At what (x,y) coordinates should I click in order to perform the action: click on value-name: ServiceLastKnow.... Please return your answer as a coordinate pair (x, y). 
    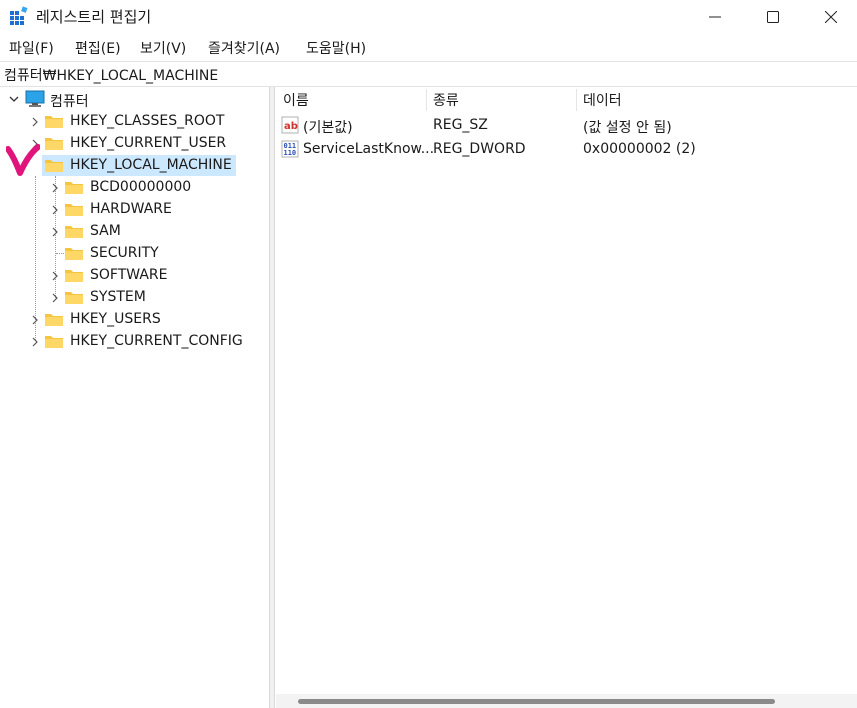
    Looking at the image, I should click on (369, 149).